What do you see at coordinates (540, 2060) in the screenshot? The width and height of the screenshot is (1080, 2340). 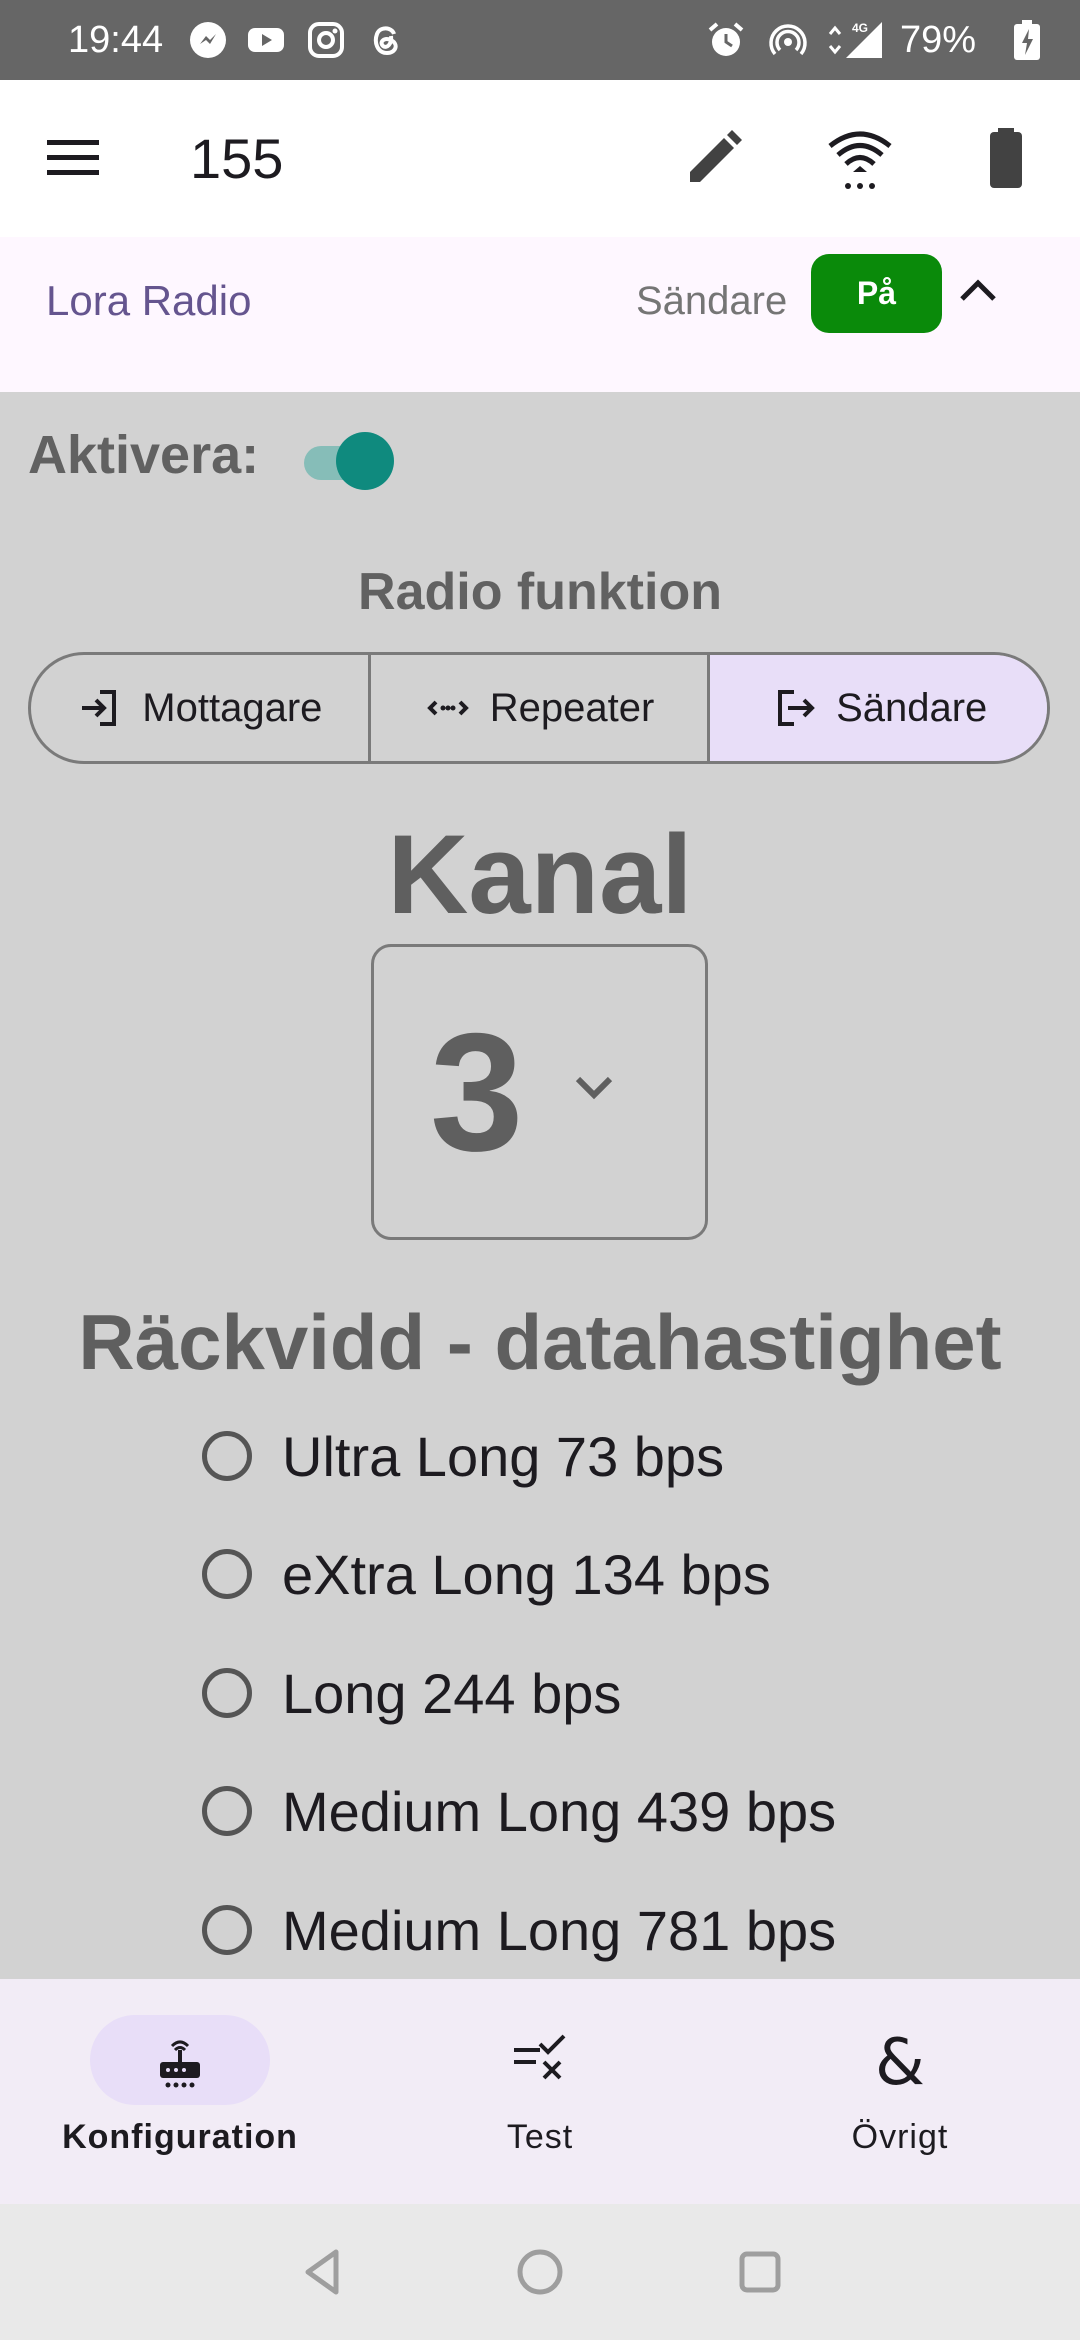 I see `checklist-icon` at bounding box center [540, 2060].